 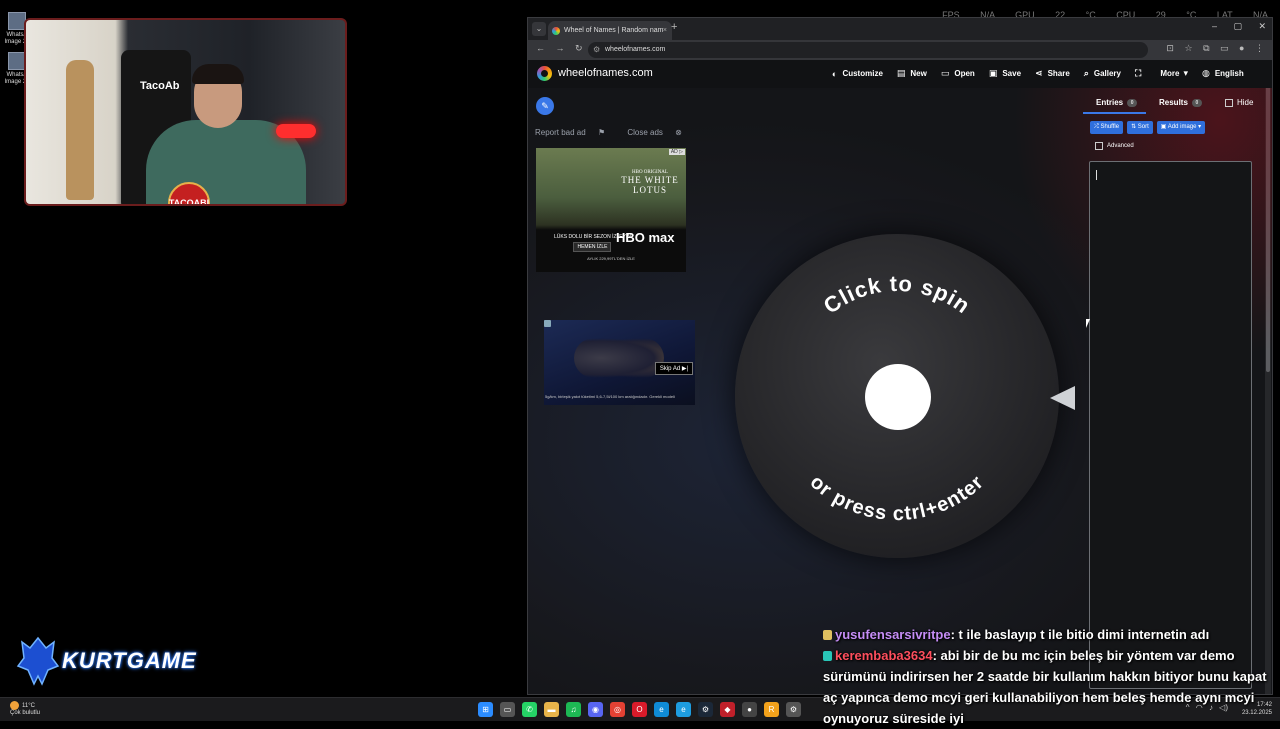 I want to click on wheel-hub, so click(x=898, y=397).